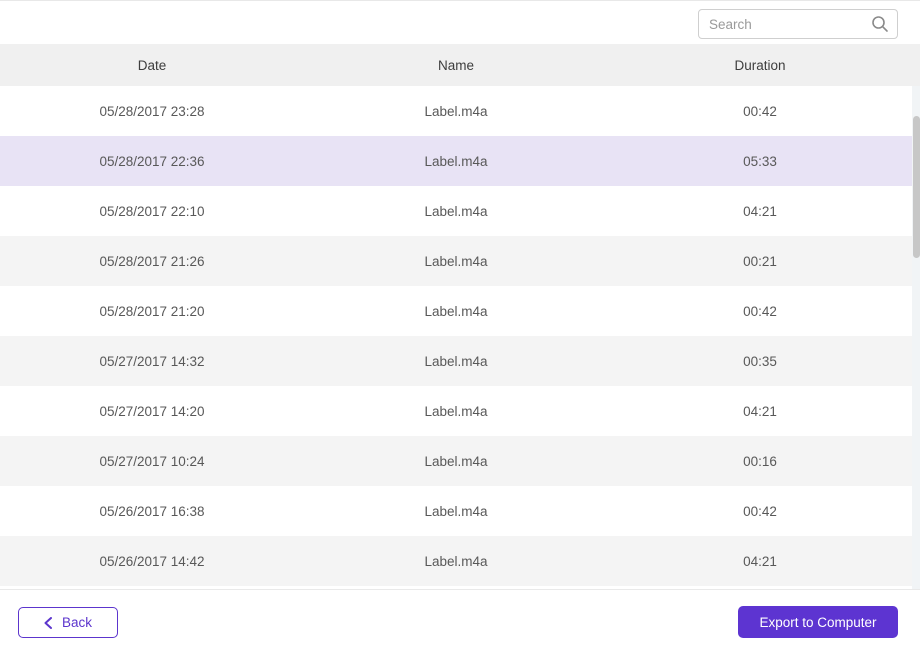 The height and width of the screenshot is (651, 920). What do you see at coordinates (152, 111) in the screenshot?
I see `row-date: 05/28/2017 23:28` at bounding box center [152, 111].